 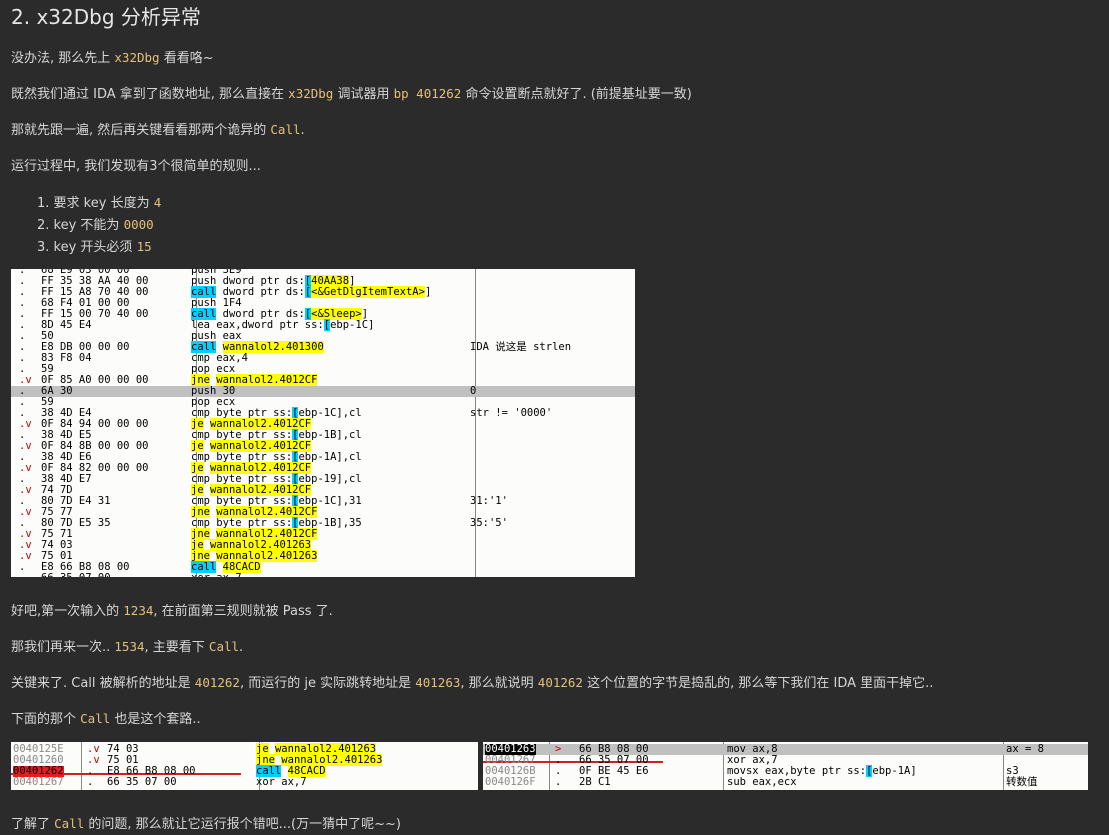 I want to click on comment: 35:'5', so click(x=489, y=523).